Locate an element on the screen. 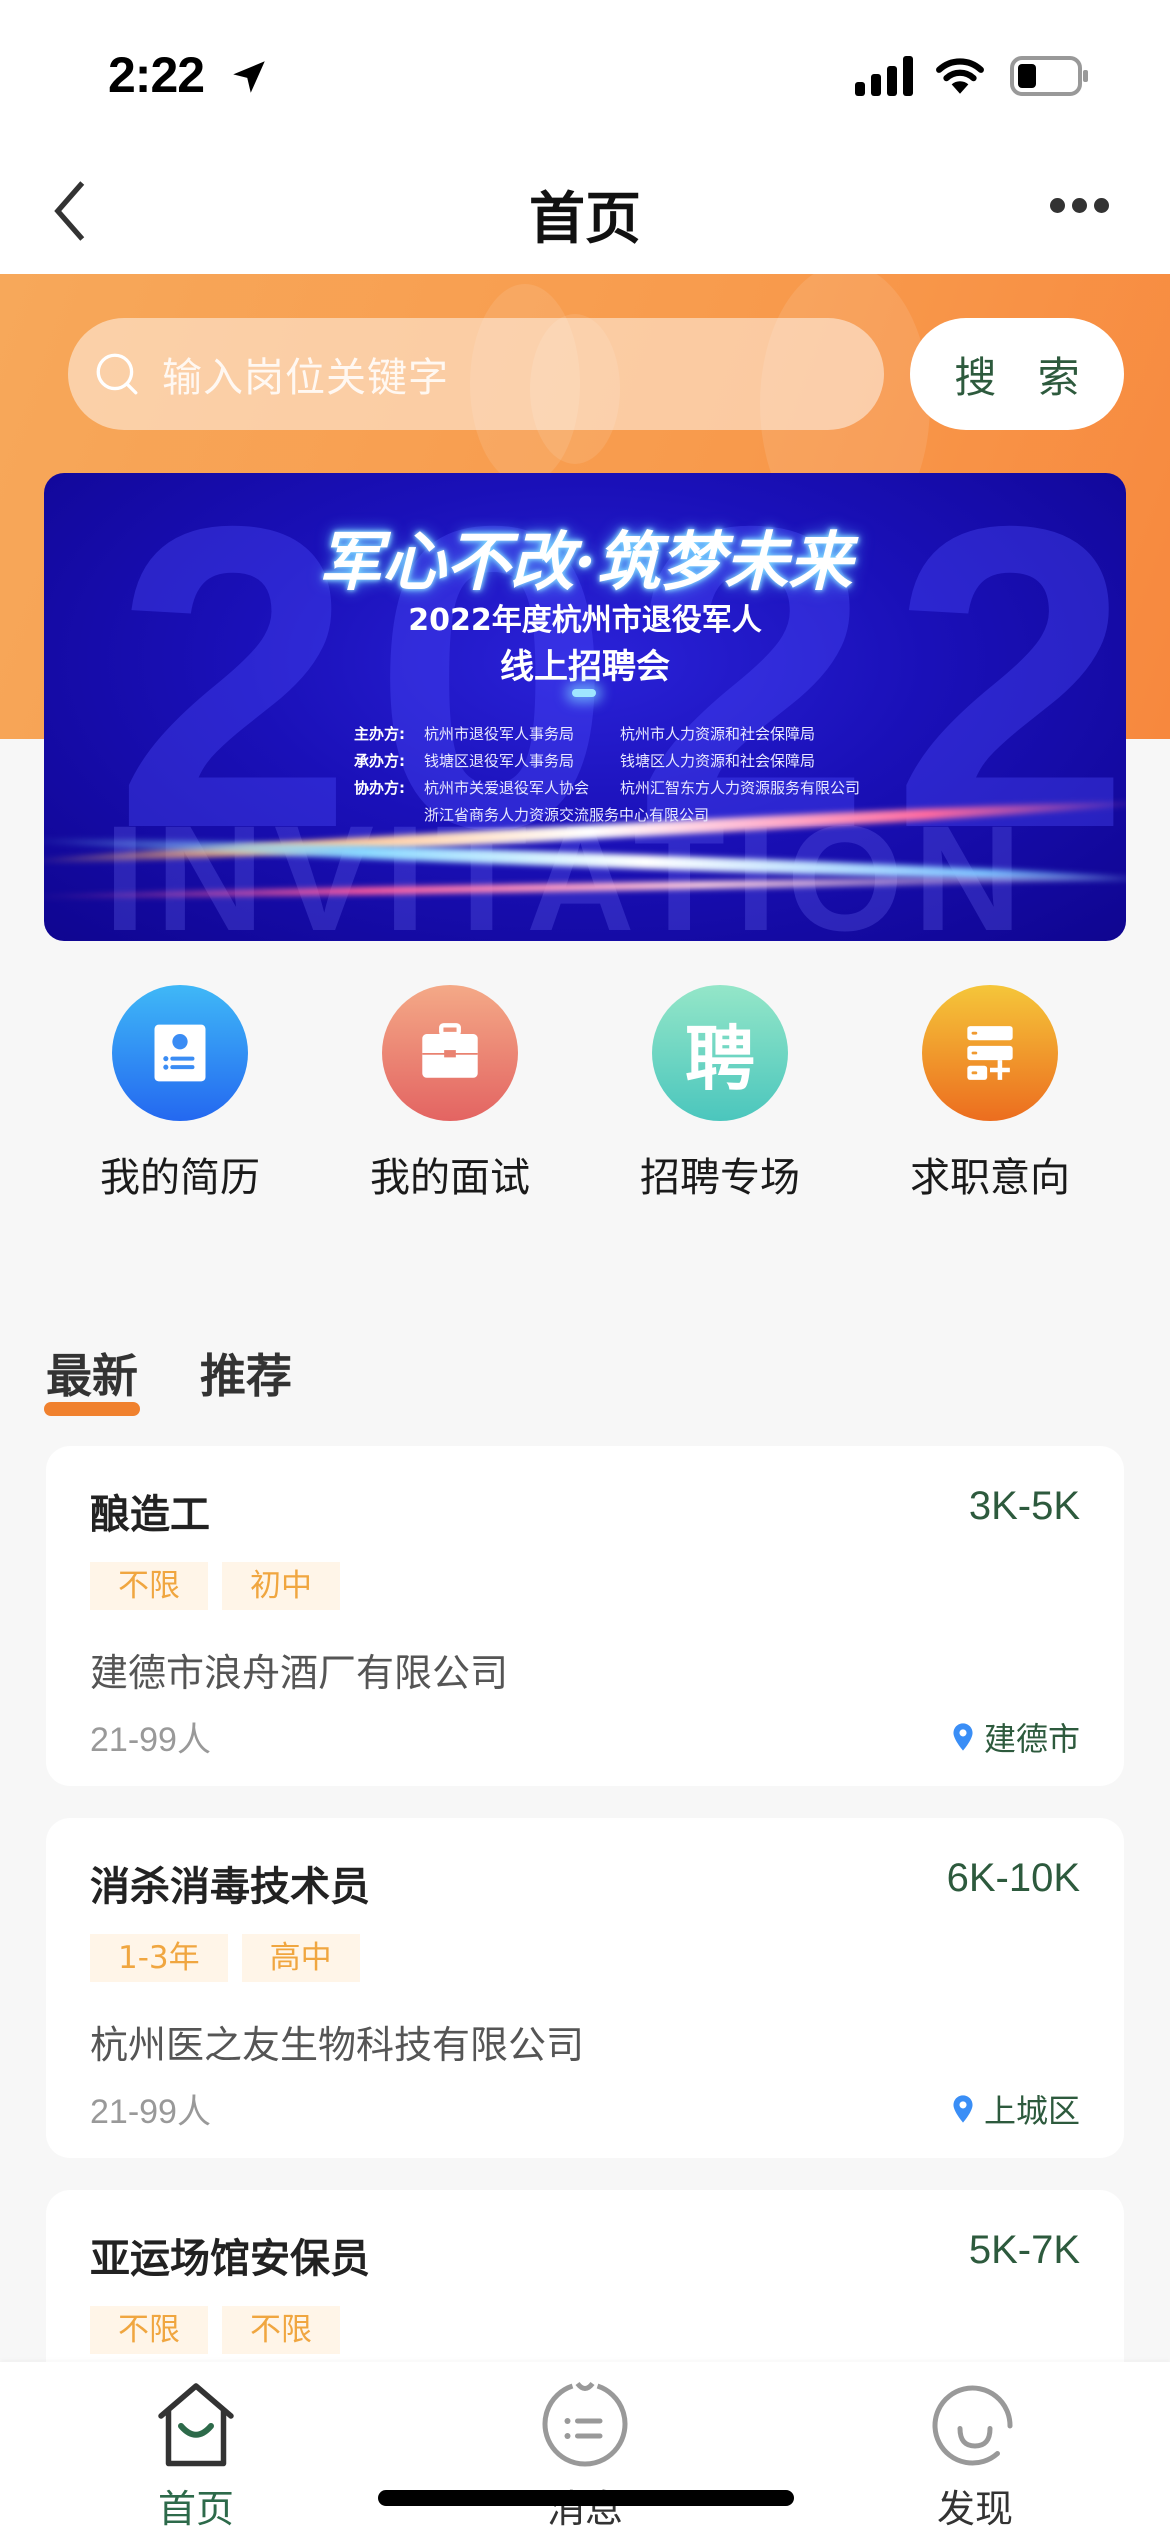 This screenshot has width=1170, height=2532. job-tag: 高中 is located at coordinates (300, 1958).